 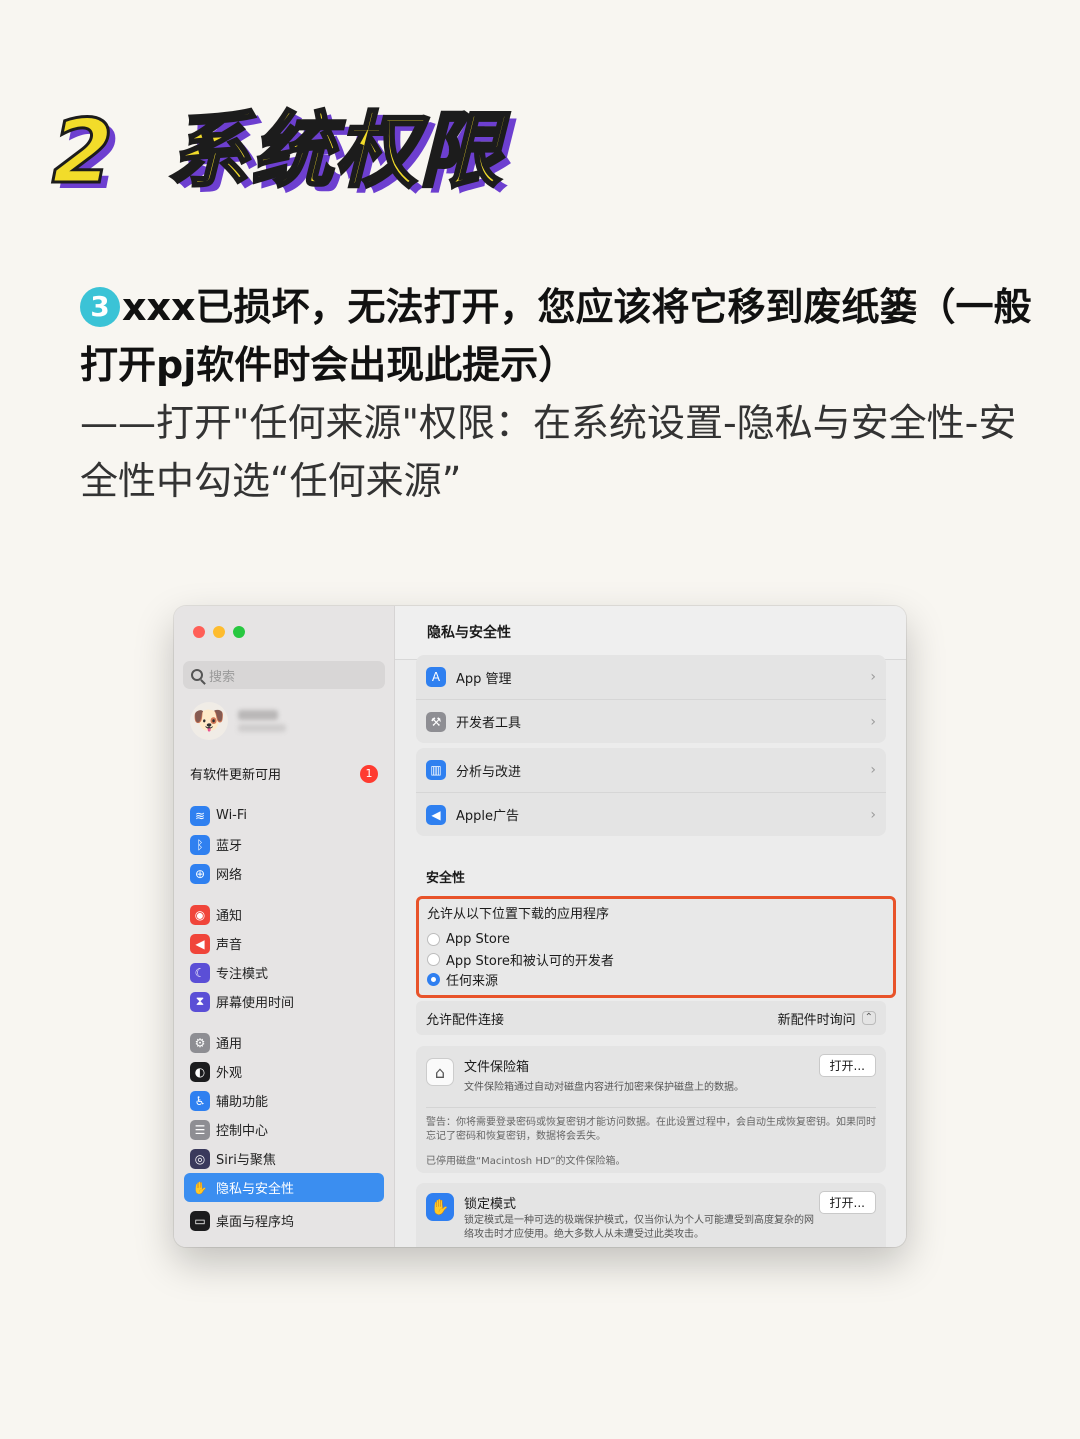 I want to click on sidebar-item-label: 屏幕使用时间, so click(x=255, y=1003).